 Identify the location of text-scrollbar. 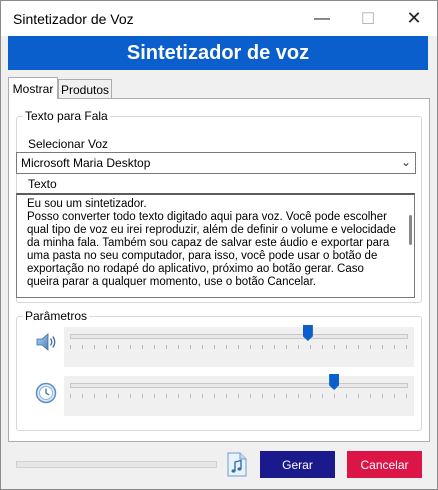
(410, 230).